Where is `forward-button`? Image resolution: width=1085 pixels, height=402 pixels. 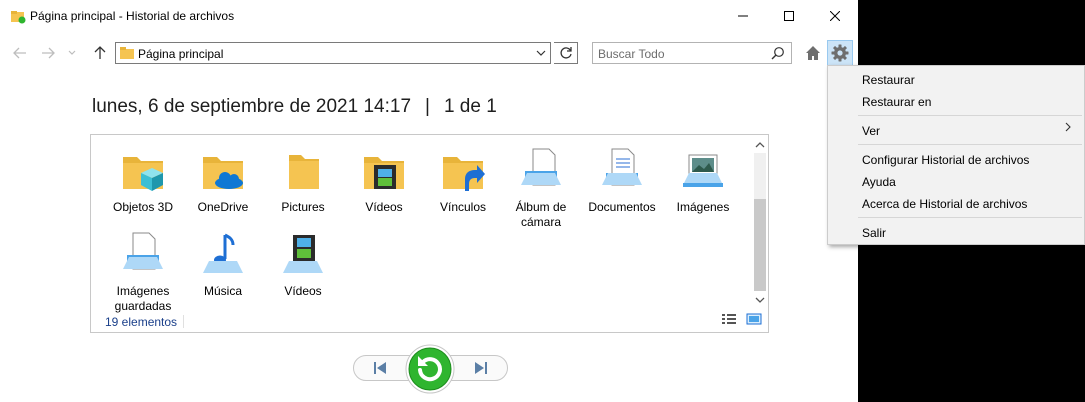 forward-button is located at coordinates (48, 53).